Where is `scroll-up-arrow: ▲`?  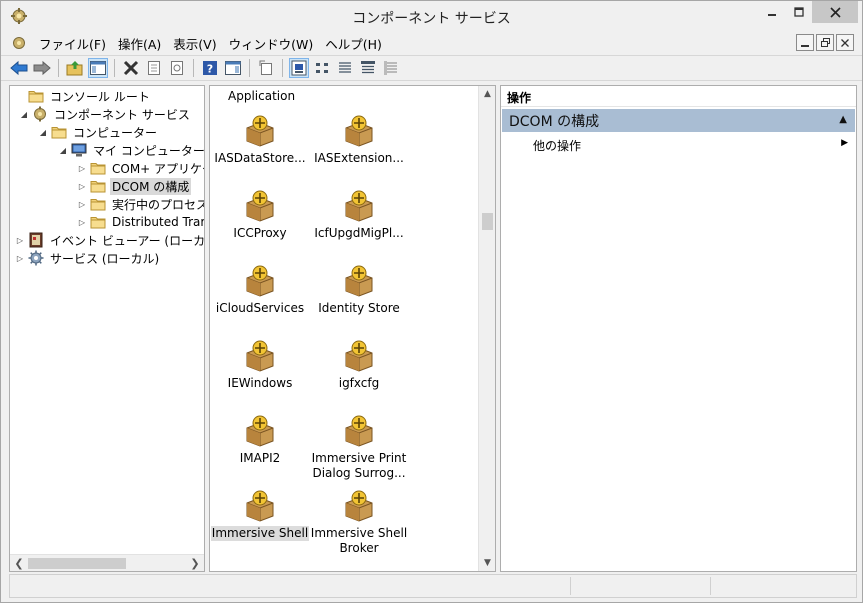
scroll-up-arrow: ▲ is located at coordinates (487, 94).